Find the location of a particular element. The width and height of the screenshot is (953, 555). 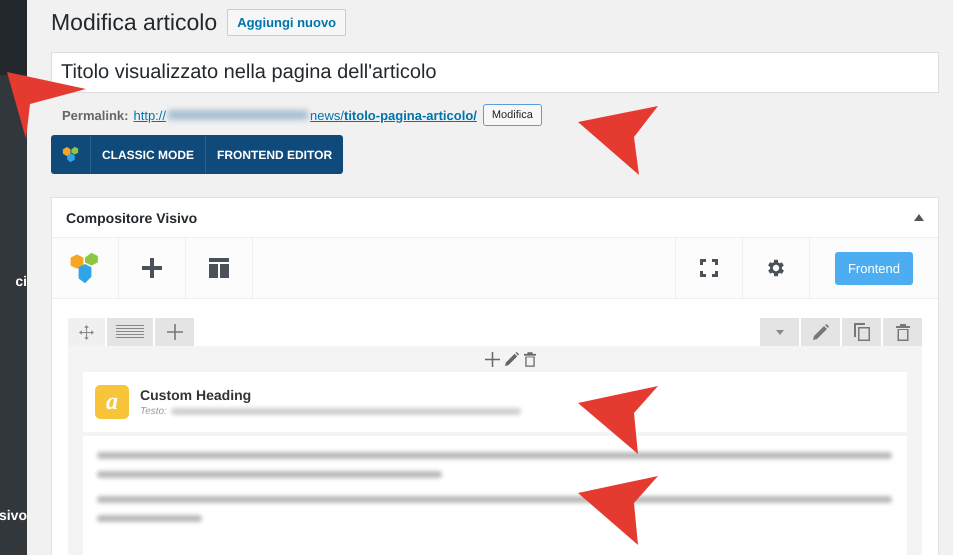

element-title: Custom Heading is located at coordinates (196, 395).